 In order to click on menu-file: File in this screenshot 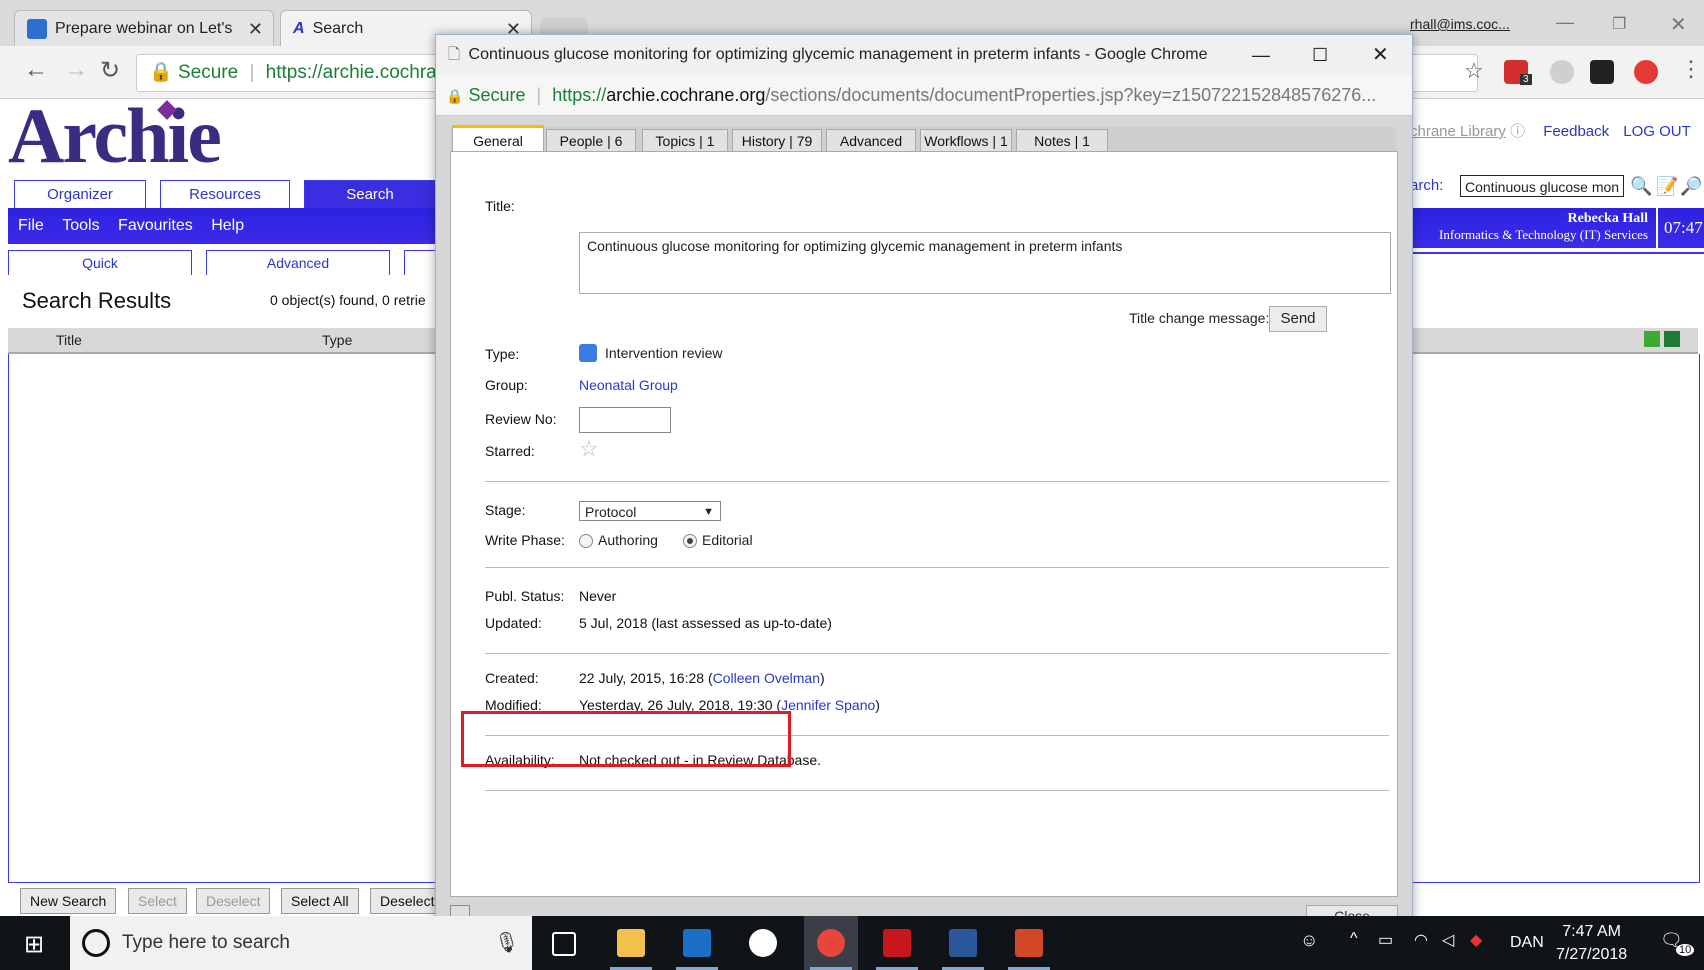, I will do `click(31, 225)`.